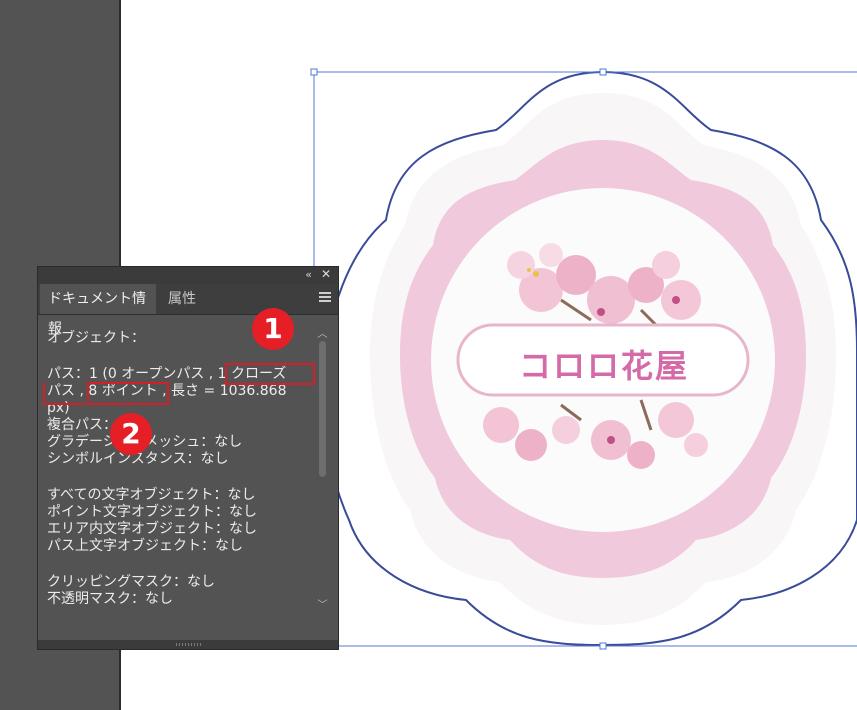 The height and width of the screenshot is (710, 857). What do you see at coordinates (188, 275) in the screenshot?
I see `panel-title-bar: « ✕` at bounding box center [188, 275].